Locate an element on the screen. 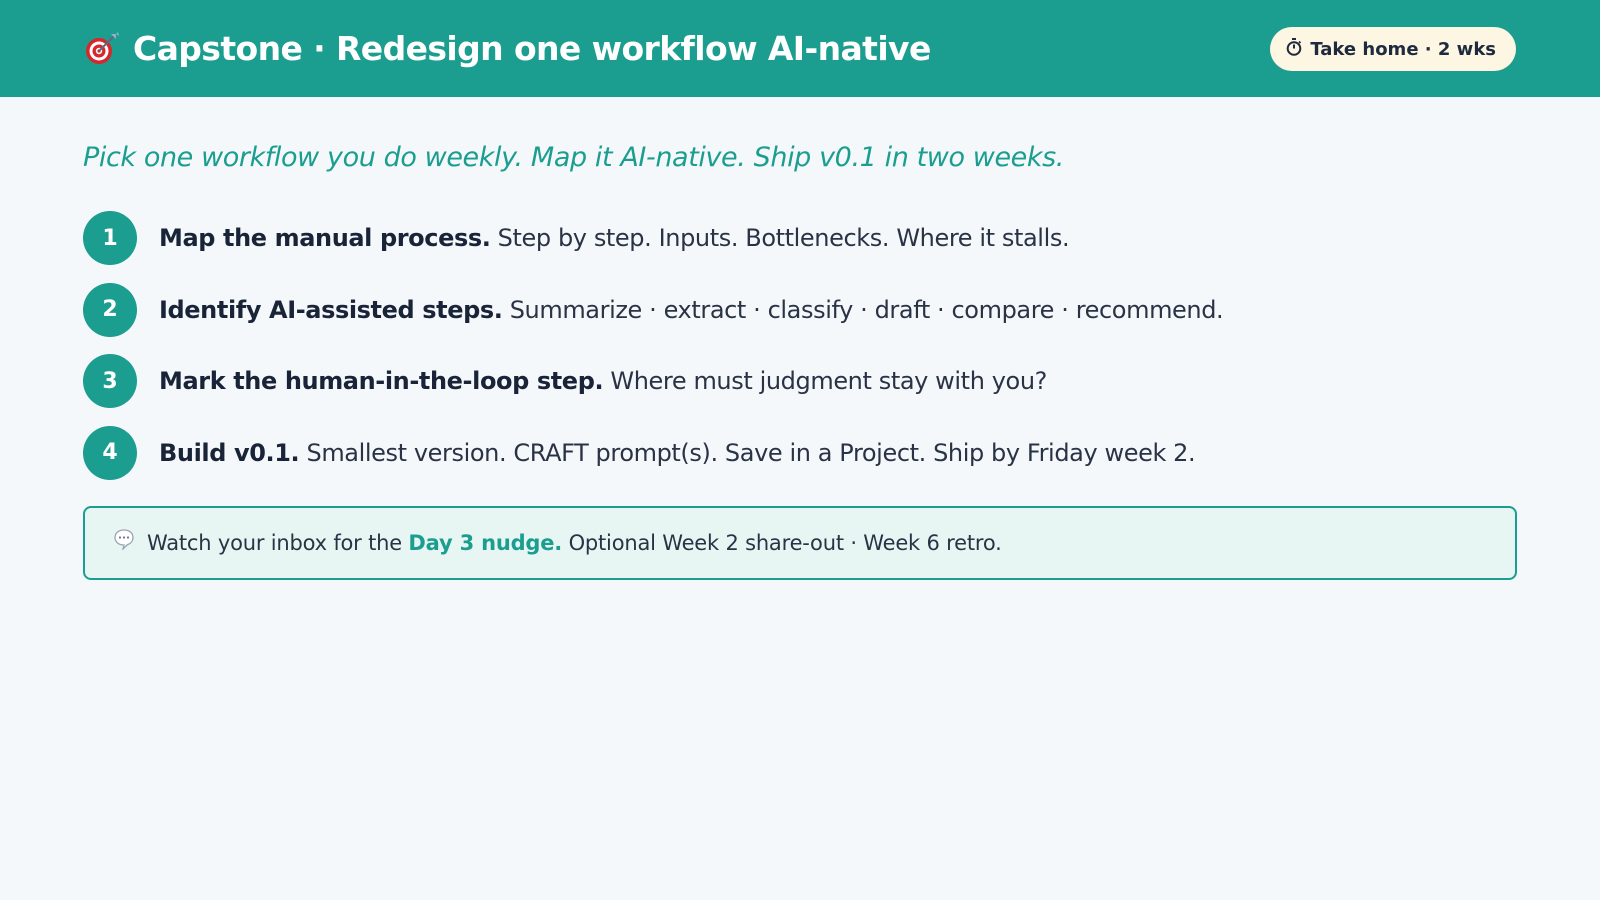 The height and width of the screenshot is (900, 1600). step-heading: Identify AI-assisted steps. is located at coordinates (331, 309).